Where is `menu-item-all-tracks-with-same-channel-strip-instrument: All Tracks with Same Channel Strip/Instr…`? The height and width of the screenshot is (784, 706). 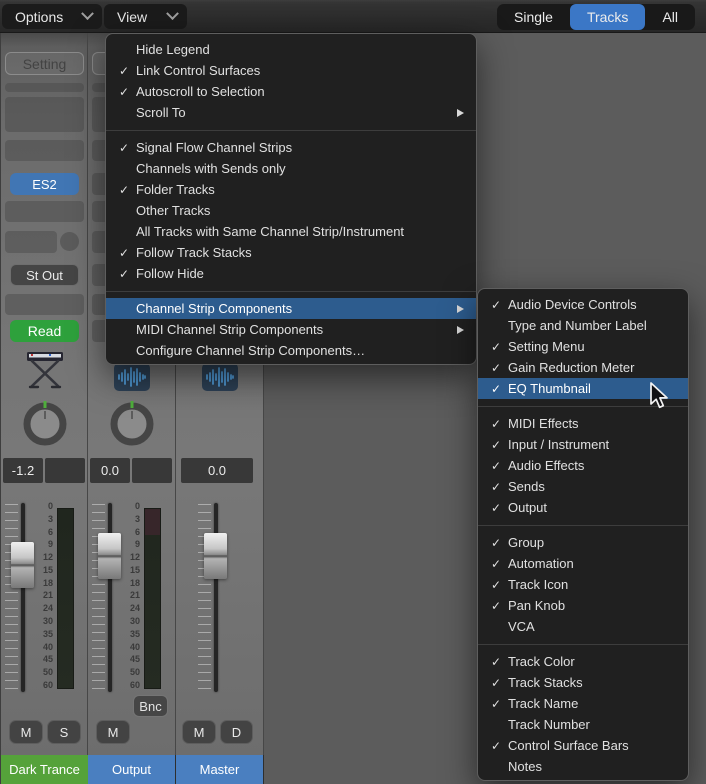
menu-item-all-tracks-with-same-channel-strip-instrument: All Tracks with Same Channel Strip/Instr… is located at coordinates (291, 231).